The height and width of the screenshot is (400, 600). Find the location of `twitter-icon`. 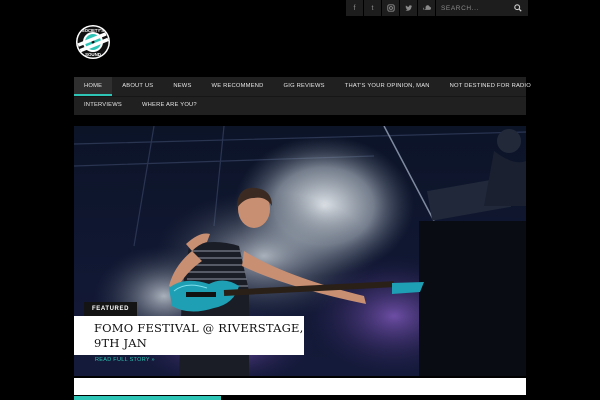

twitter-icon is located at coordinates (408, 8).